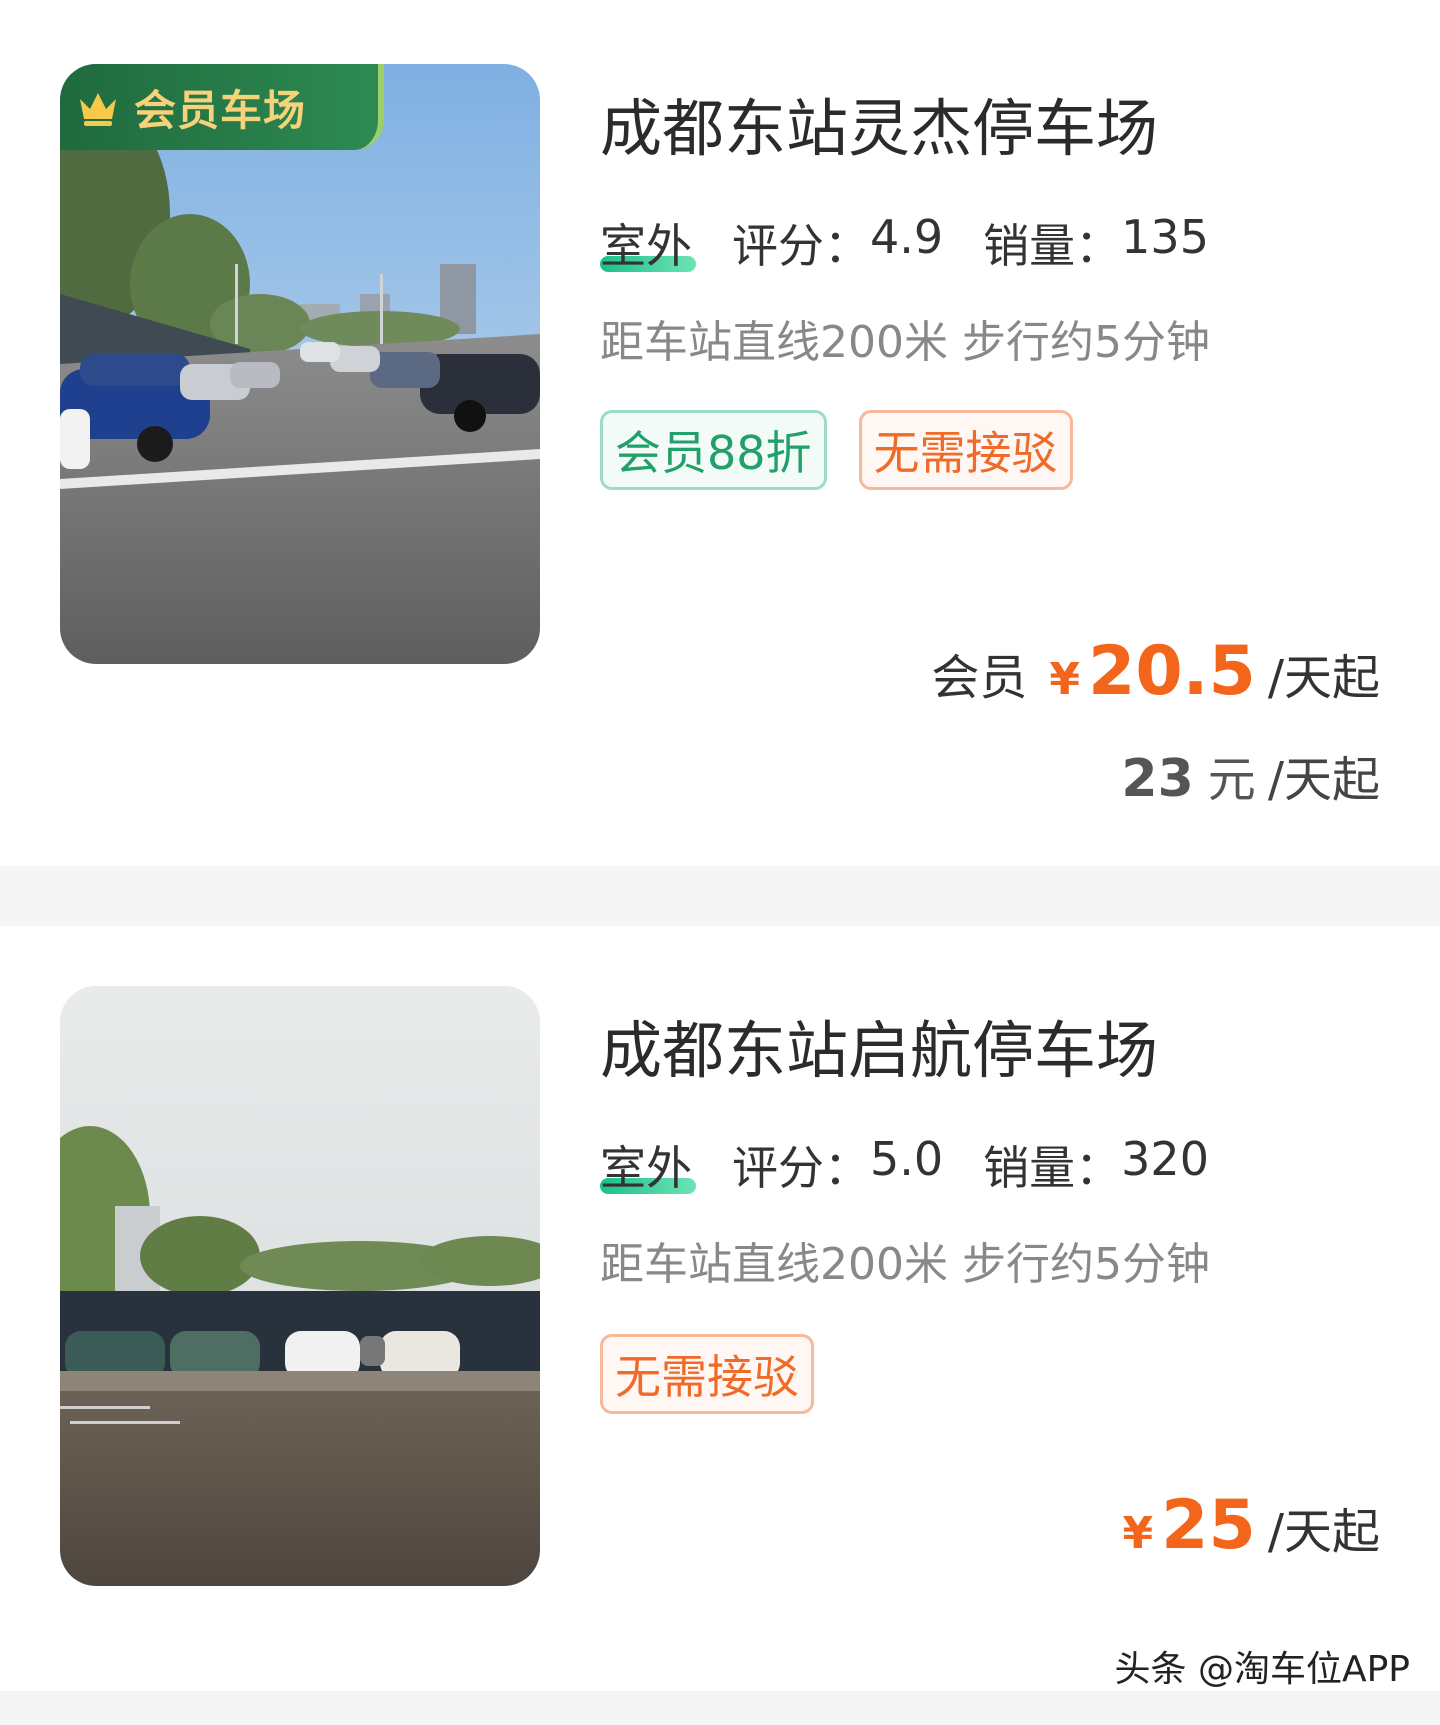  I want to click on lot-info-row: 室外 评分： 5.0 销量： 320, so click(904, 1165).